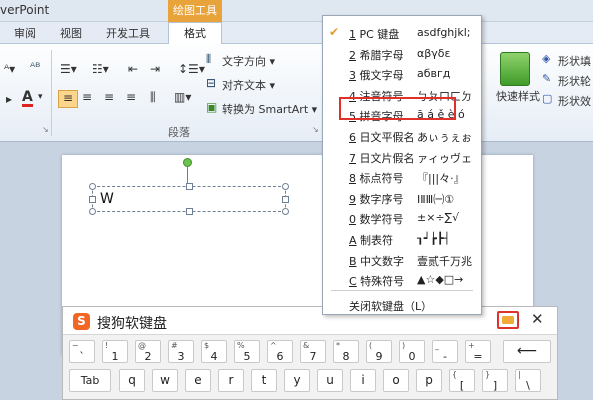 The image size is (593, 400). Describe the element at coordinates (189, 186) in the screenshot. I see `resize-handle-t` at that location.